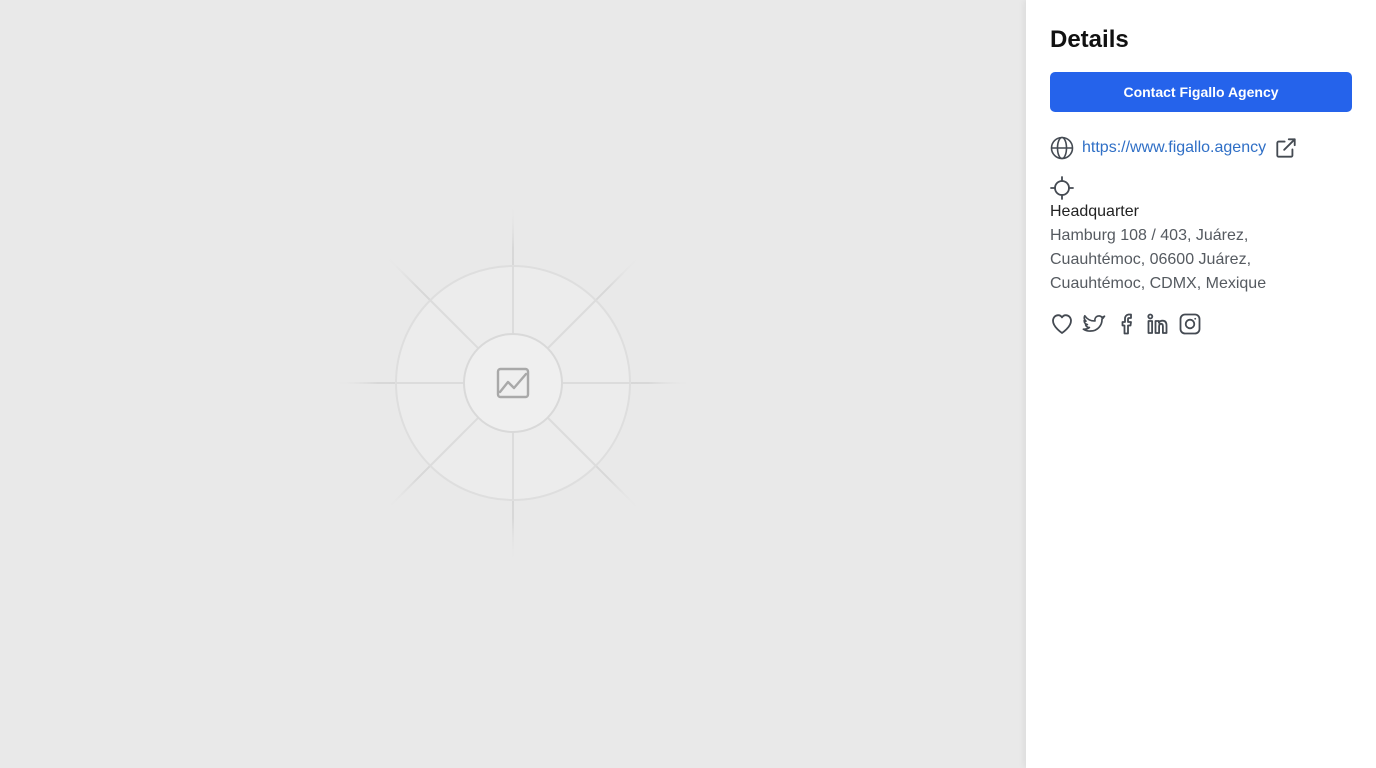 The width and height of the screenshot is (1376, 768). Describe the element at coordinates (1089, 39) in the screenshot. I see `details-title: Details` at that location.